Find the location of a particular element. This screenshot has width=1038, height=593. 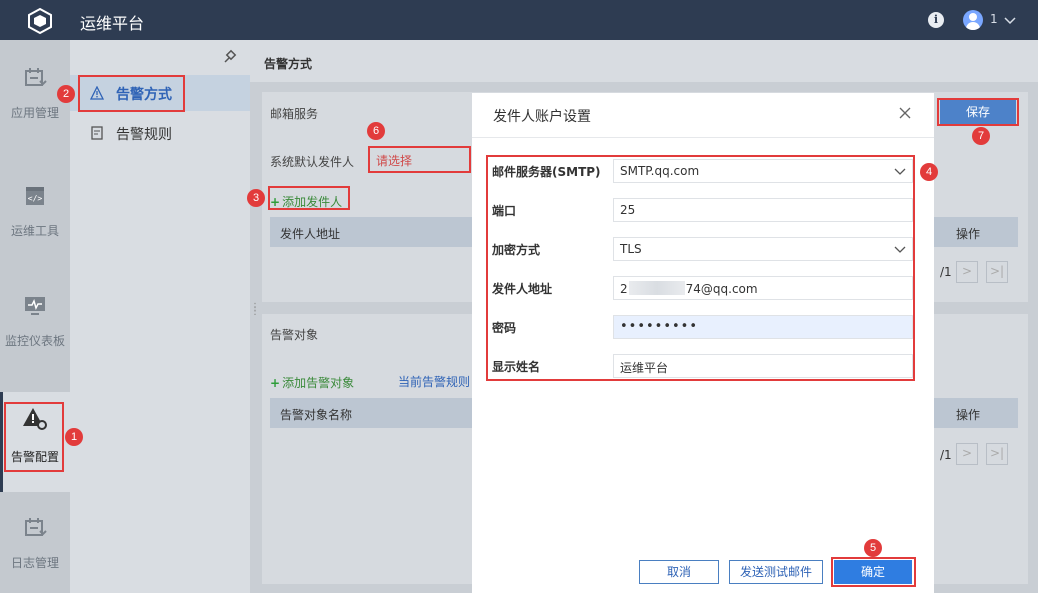

rail-label: 应用管理 is located at coordinates (34, 113).